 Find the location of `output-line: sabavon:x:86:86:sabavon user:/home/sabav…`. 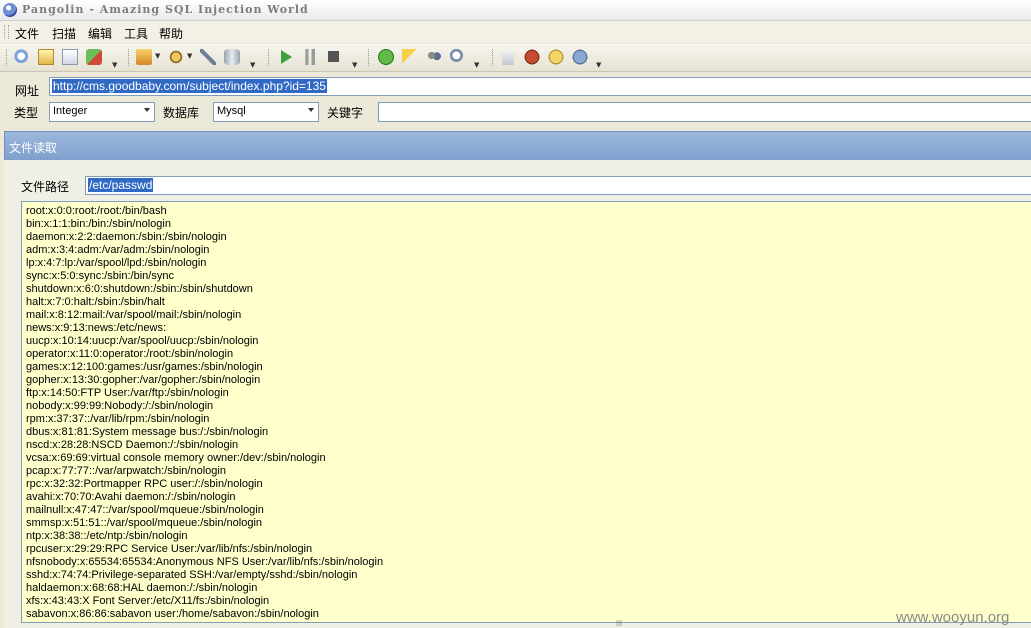

output-line: sabavon:x:86:86:sabavon user:/home/sabav… is located at coordinates (172, 614).